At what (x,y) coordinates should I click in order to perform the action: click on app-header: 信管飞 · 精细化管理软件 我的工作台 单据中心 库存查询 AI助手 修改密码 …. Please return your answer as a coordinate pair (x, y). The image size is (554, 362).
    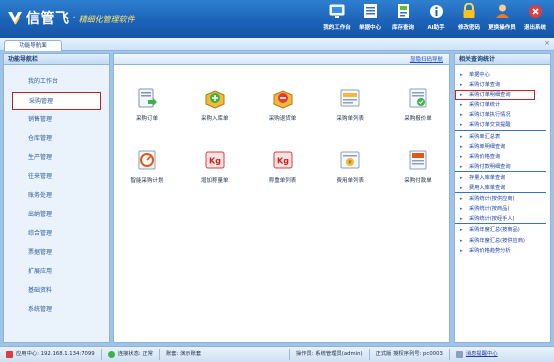
    Looking at the image, I should click on (277, 19).